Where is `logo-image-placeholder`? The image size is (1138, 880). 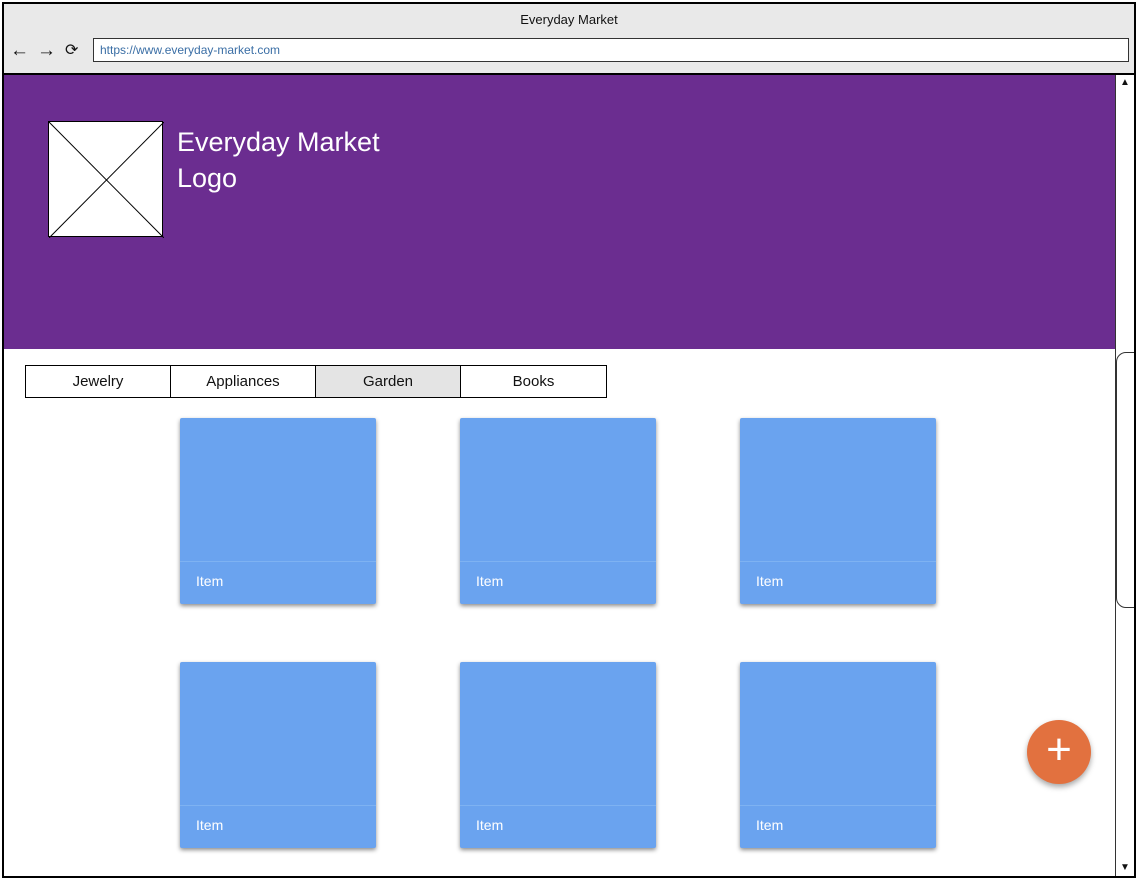 logo-image-placeholder is located at coordinates (106, 179).